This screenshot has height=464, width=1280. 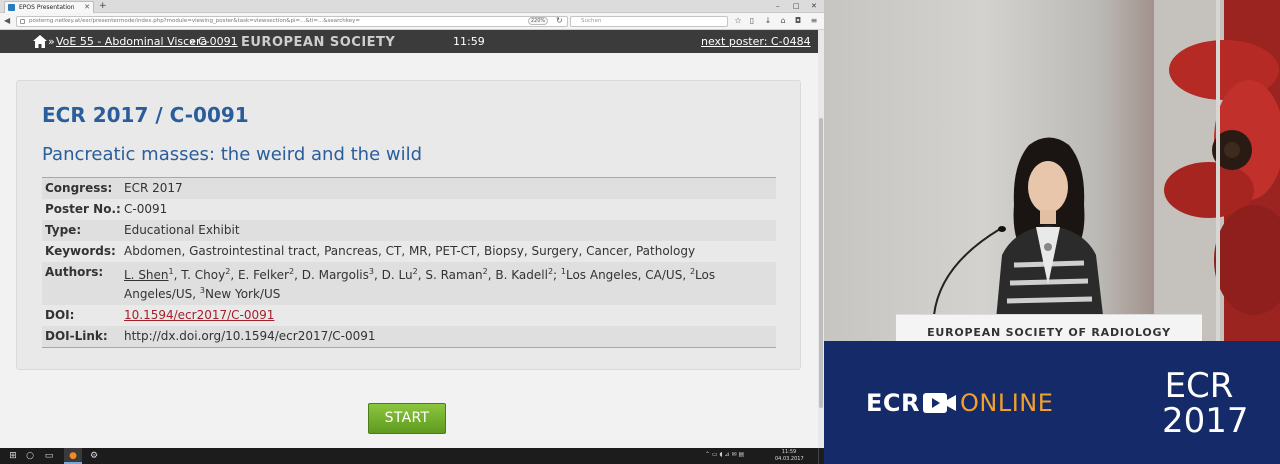 What do you see at coordinates (814, 6) in the screenshot?
I see `close-window-button: ✕` at bounding box center [814, 6].